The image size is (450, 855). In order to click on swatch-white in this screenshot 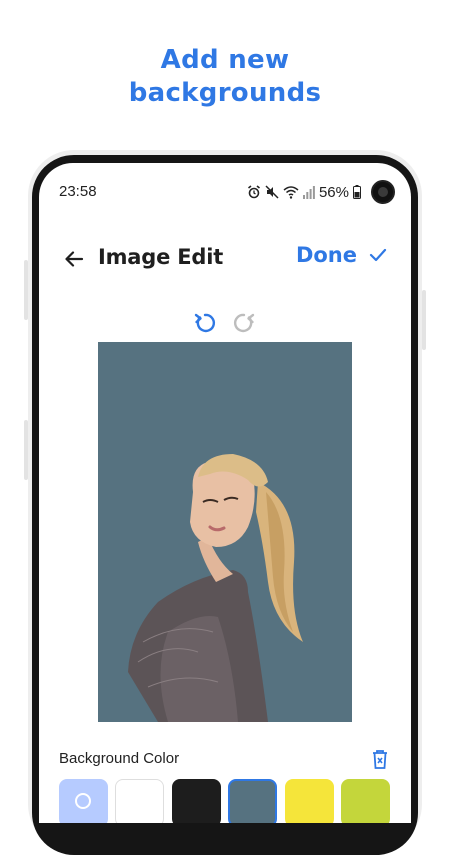, I will do `click(139, 801)`.